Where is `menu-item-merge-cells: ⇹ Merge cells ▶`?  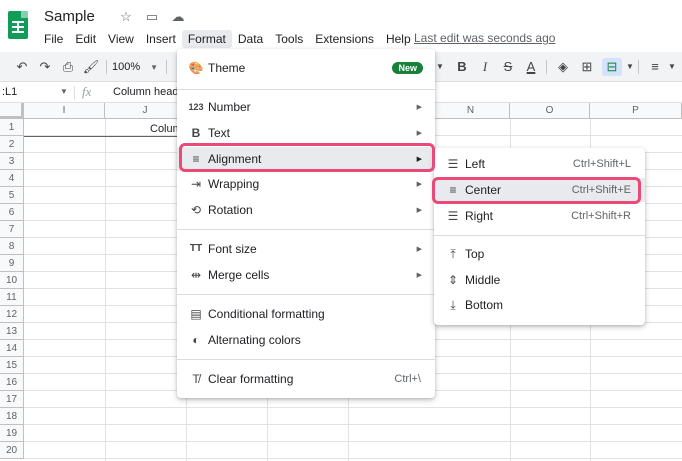 menu-item-merge-cells: ⇹ Merge cells ▶ is located at coordinates (306, 275).